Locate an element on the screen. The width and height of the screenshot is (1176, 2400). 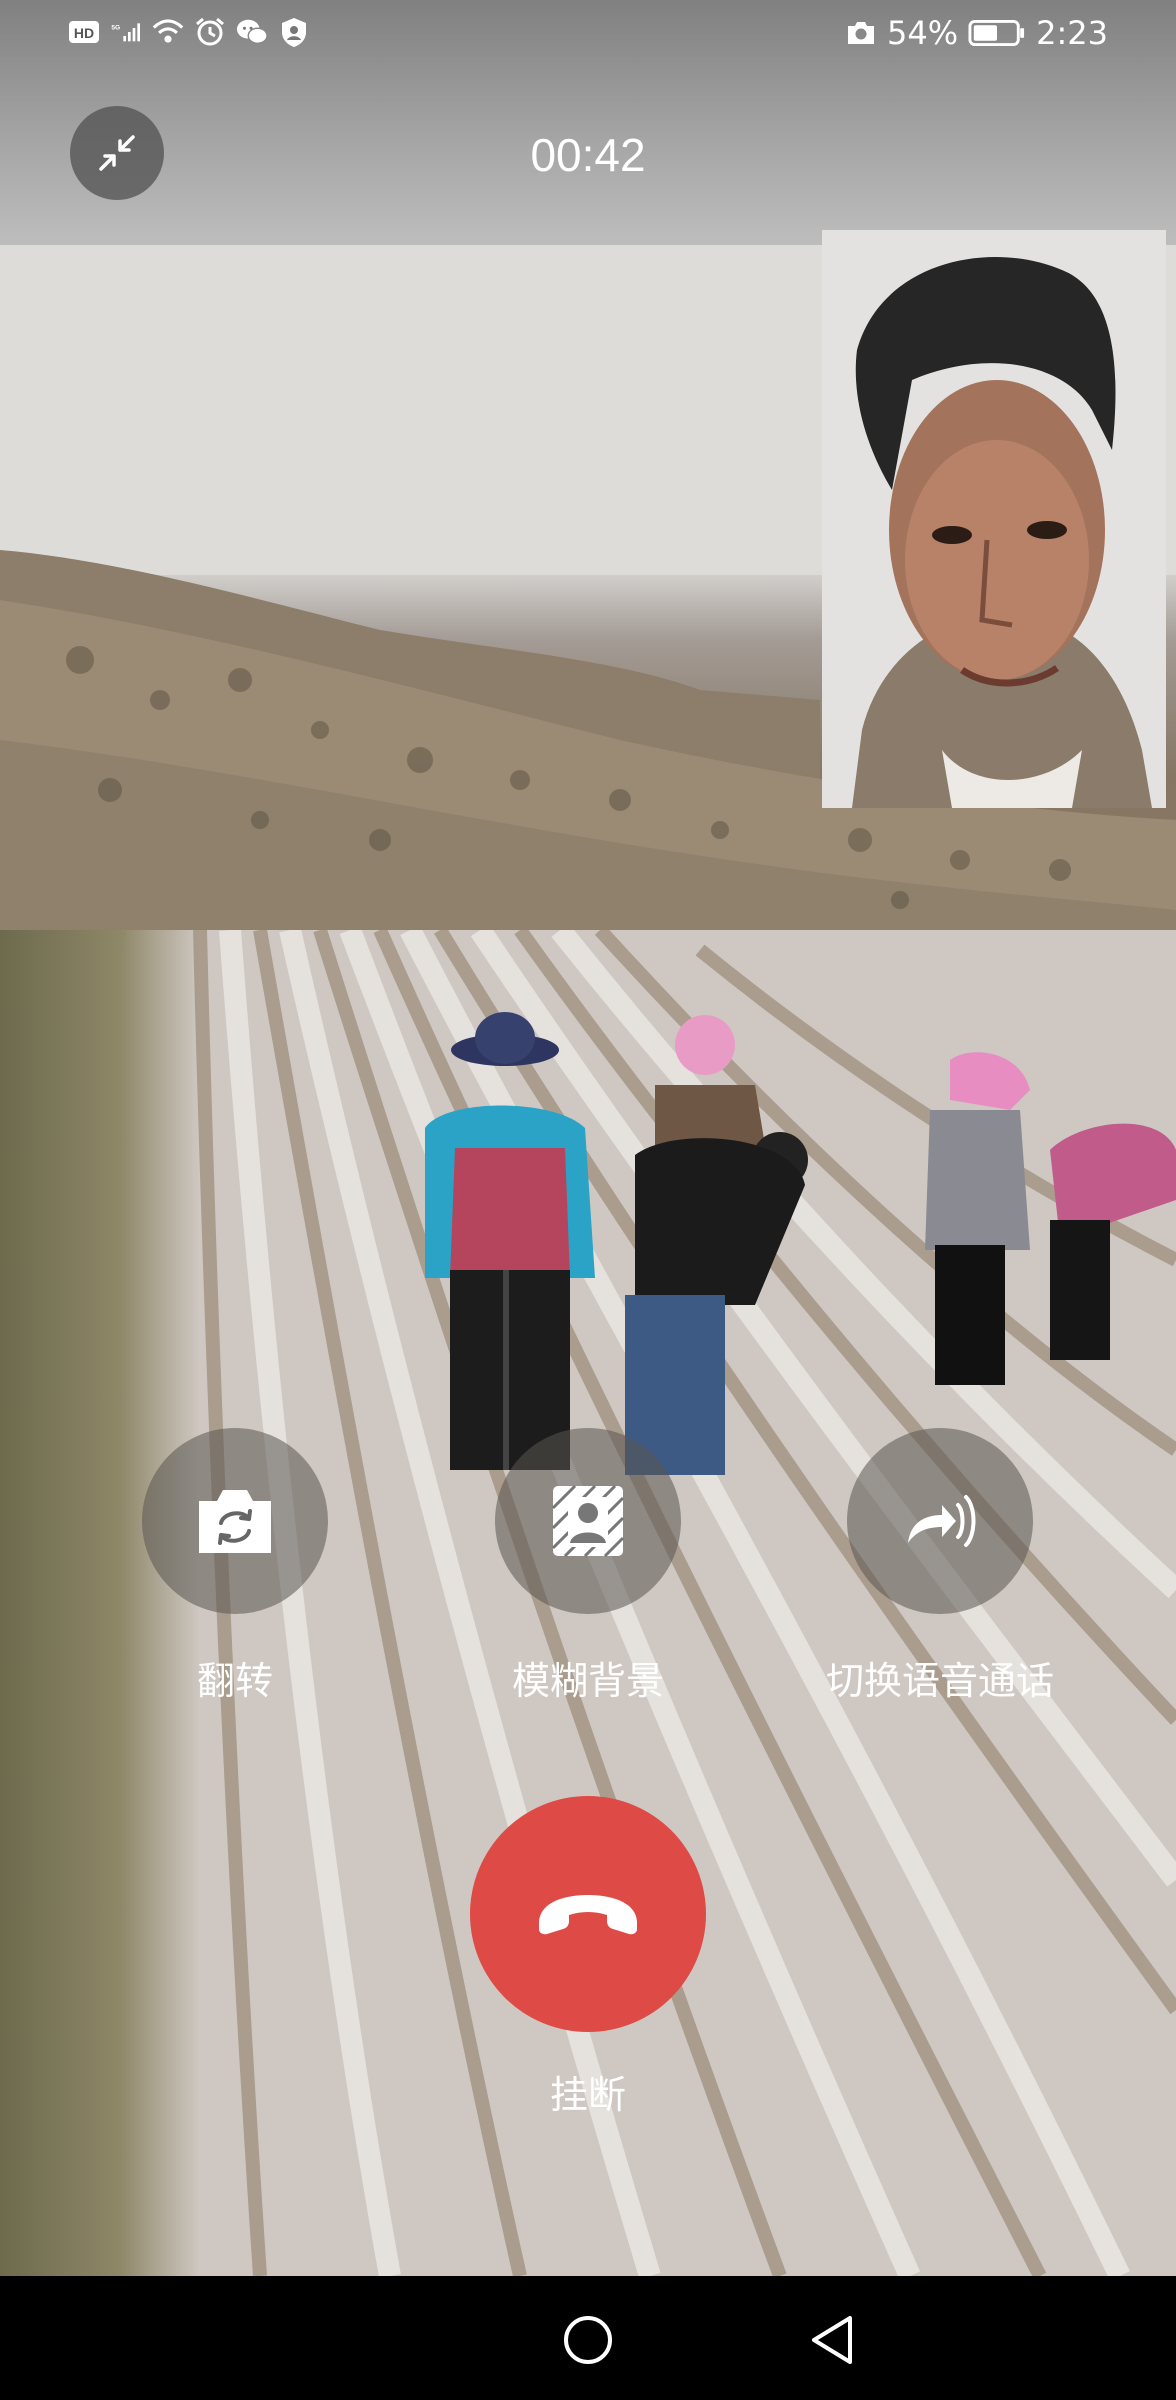
shield-icon is located at coordinates (294, 32).